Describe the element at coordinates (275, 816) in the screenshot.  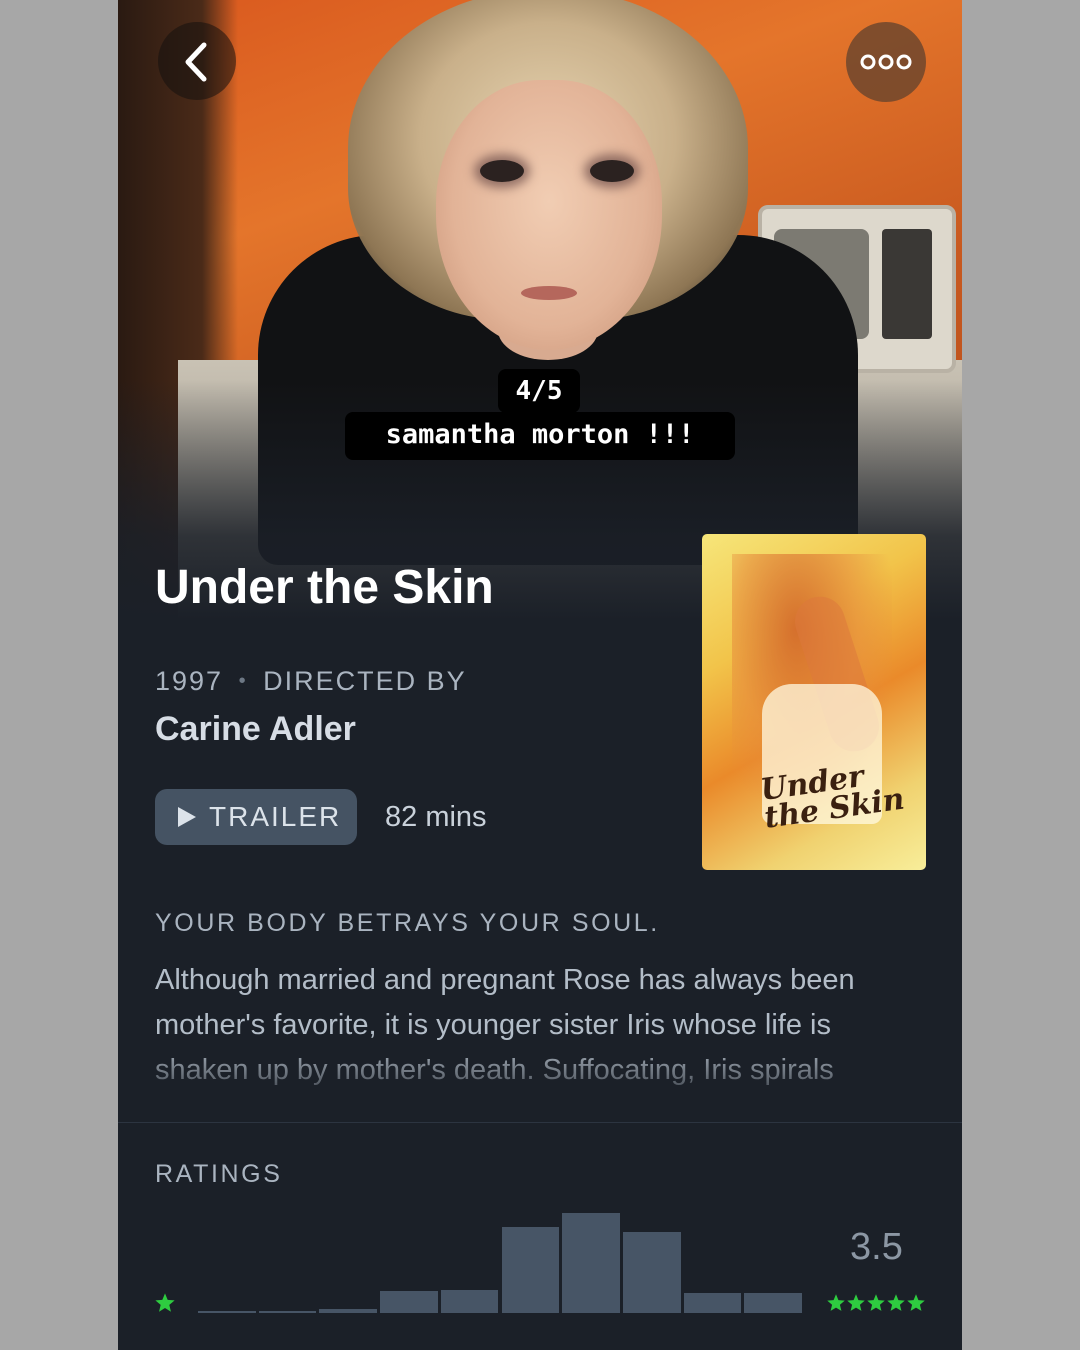
I see `trailer-label: TRAILER` at that location.